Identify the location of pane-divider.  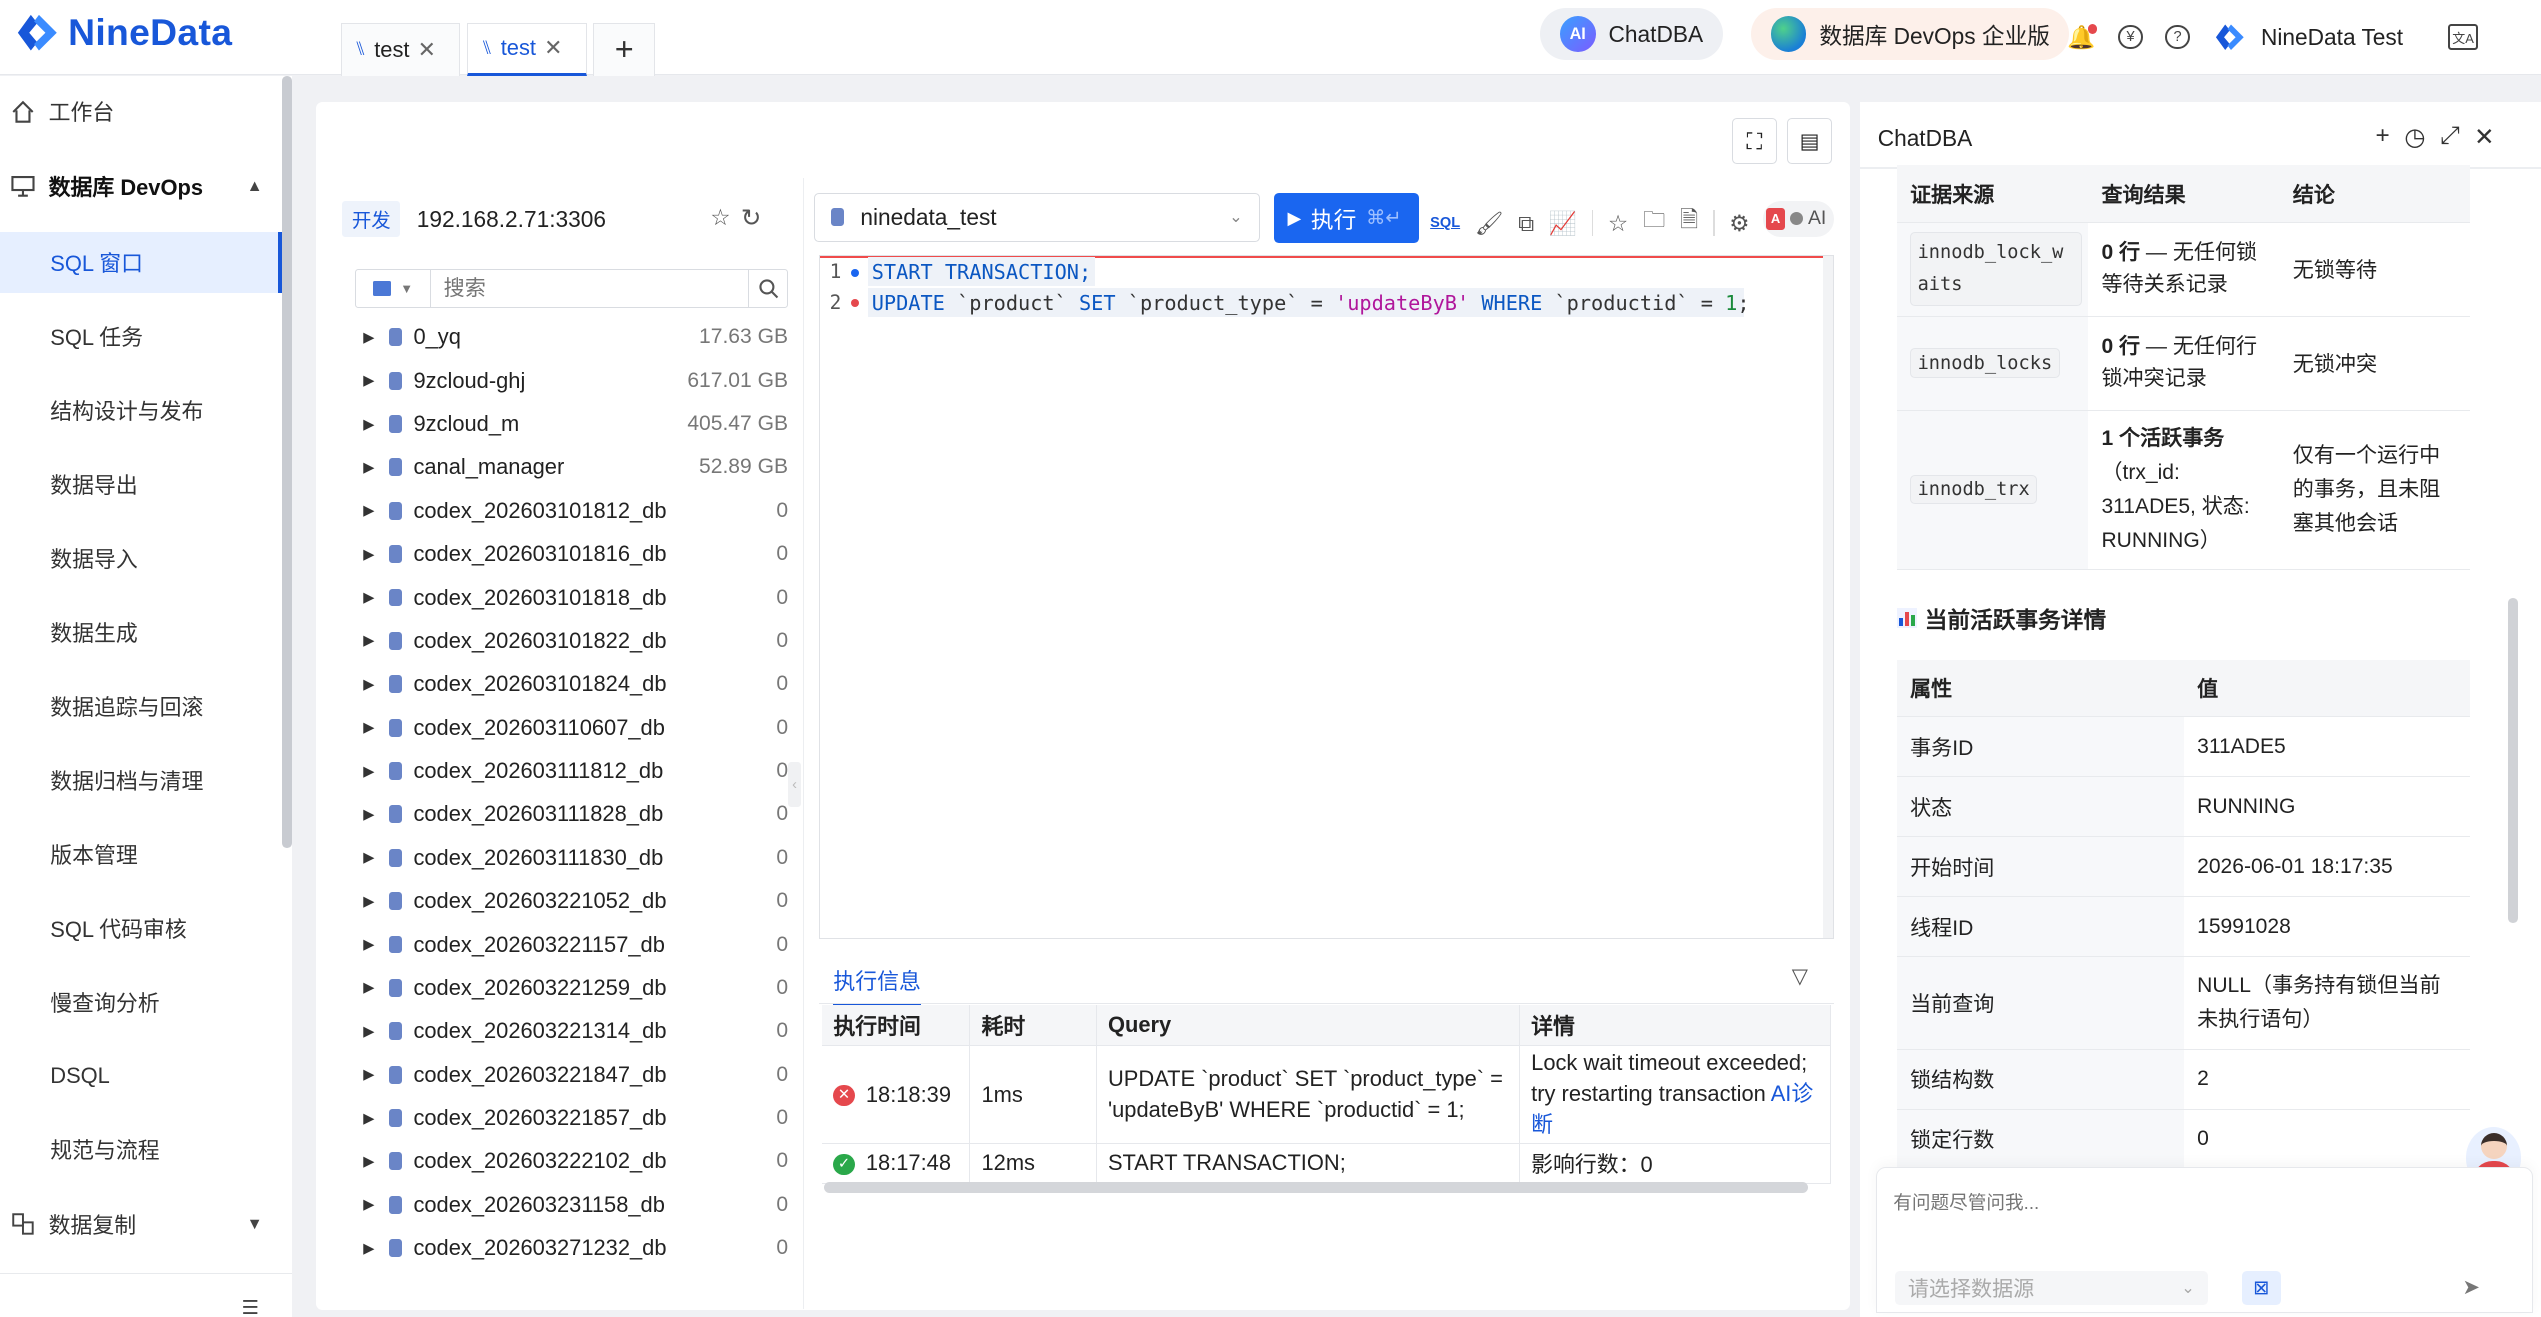
(803, 743).